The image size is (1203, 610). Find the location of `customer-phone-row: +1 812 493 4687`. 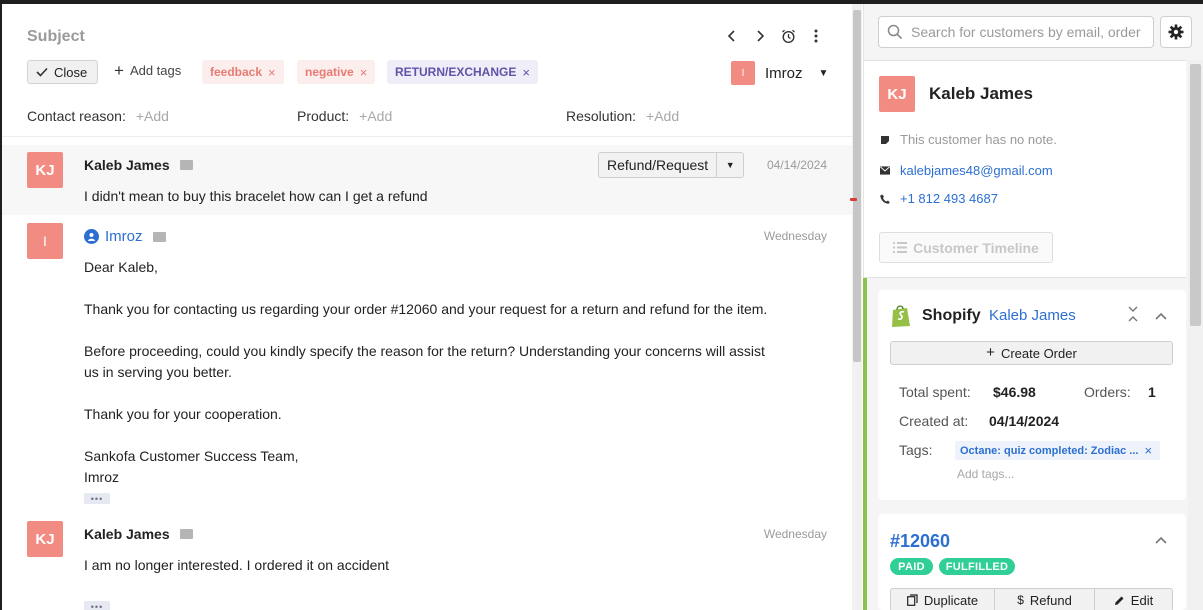

customer-phone-row: +1 812 493 4687 is located at coordinates (939, 198).